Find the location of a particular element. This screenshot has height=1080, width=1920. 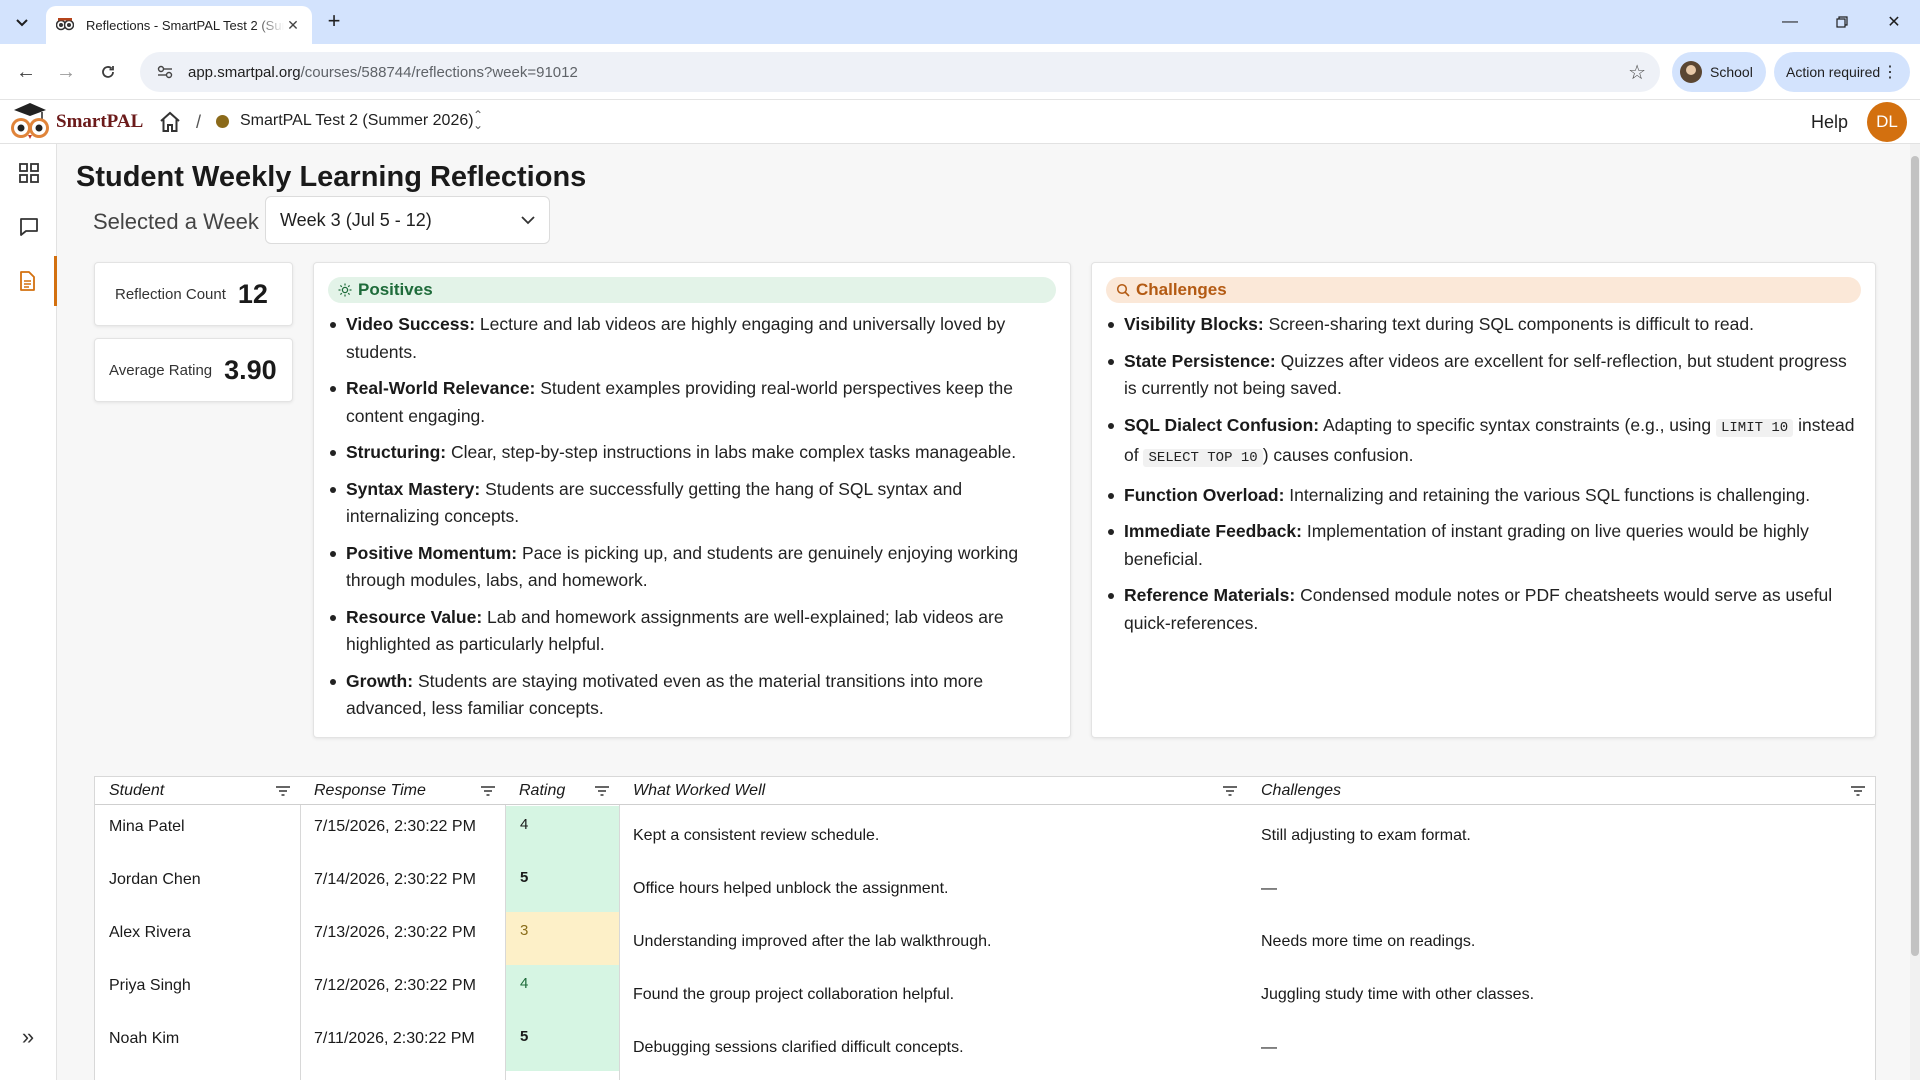

column-header-challenges: Challenges is located at coordinates (1561, 791).